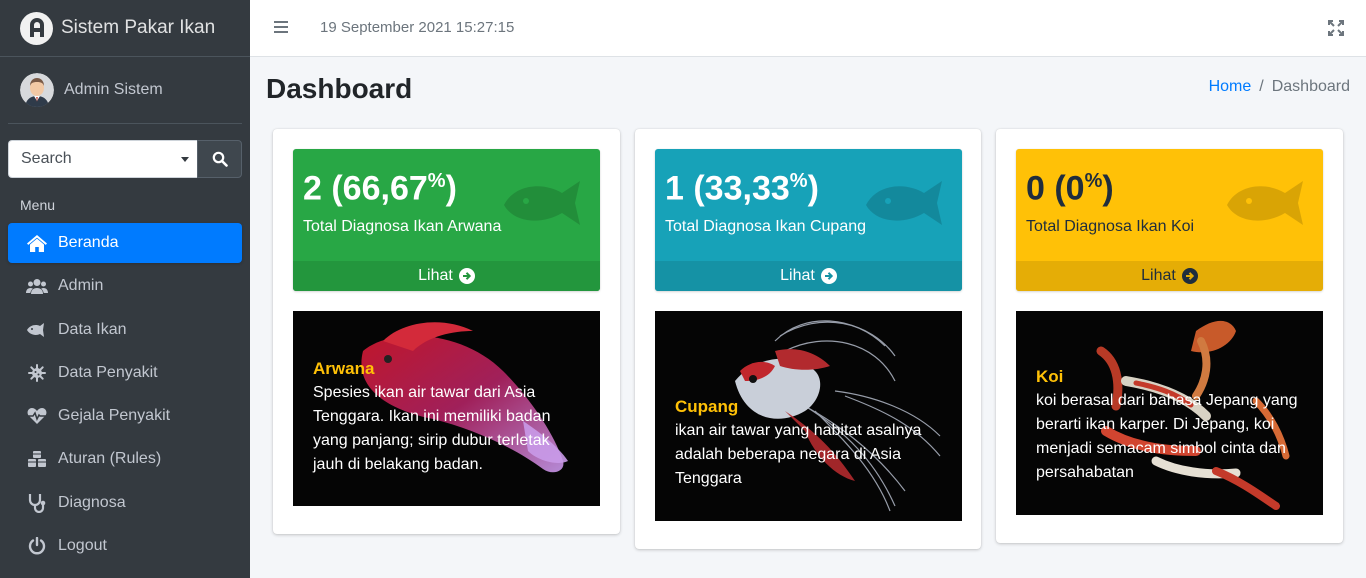  Describe the element at coordinates (339, 88) in the screenshot. I see `page-title: Dashboard` at that location.